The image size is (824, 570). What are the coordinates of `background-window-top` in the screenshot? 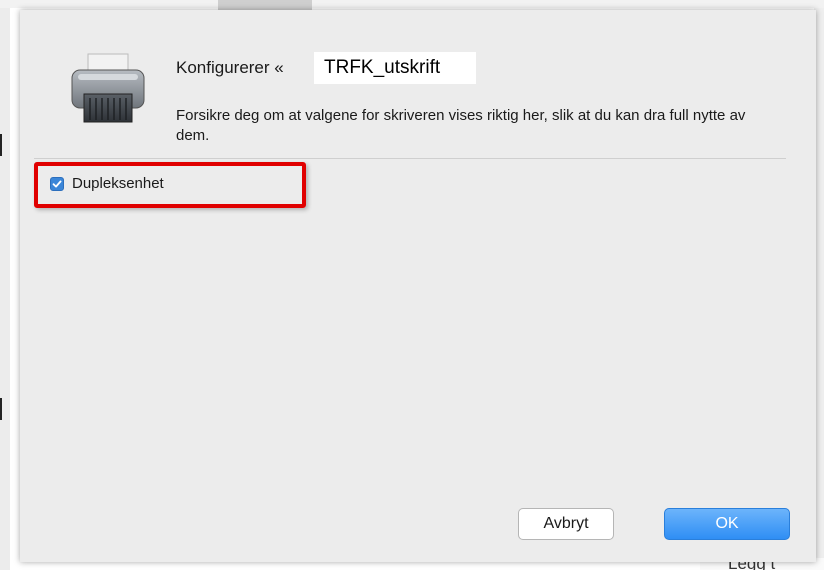 It's located at (412, 4).